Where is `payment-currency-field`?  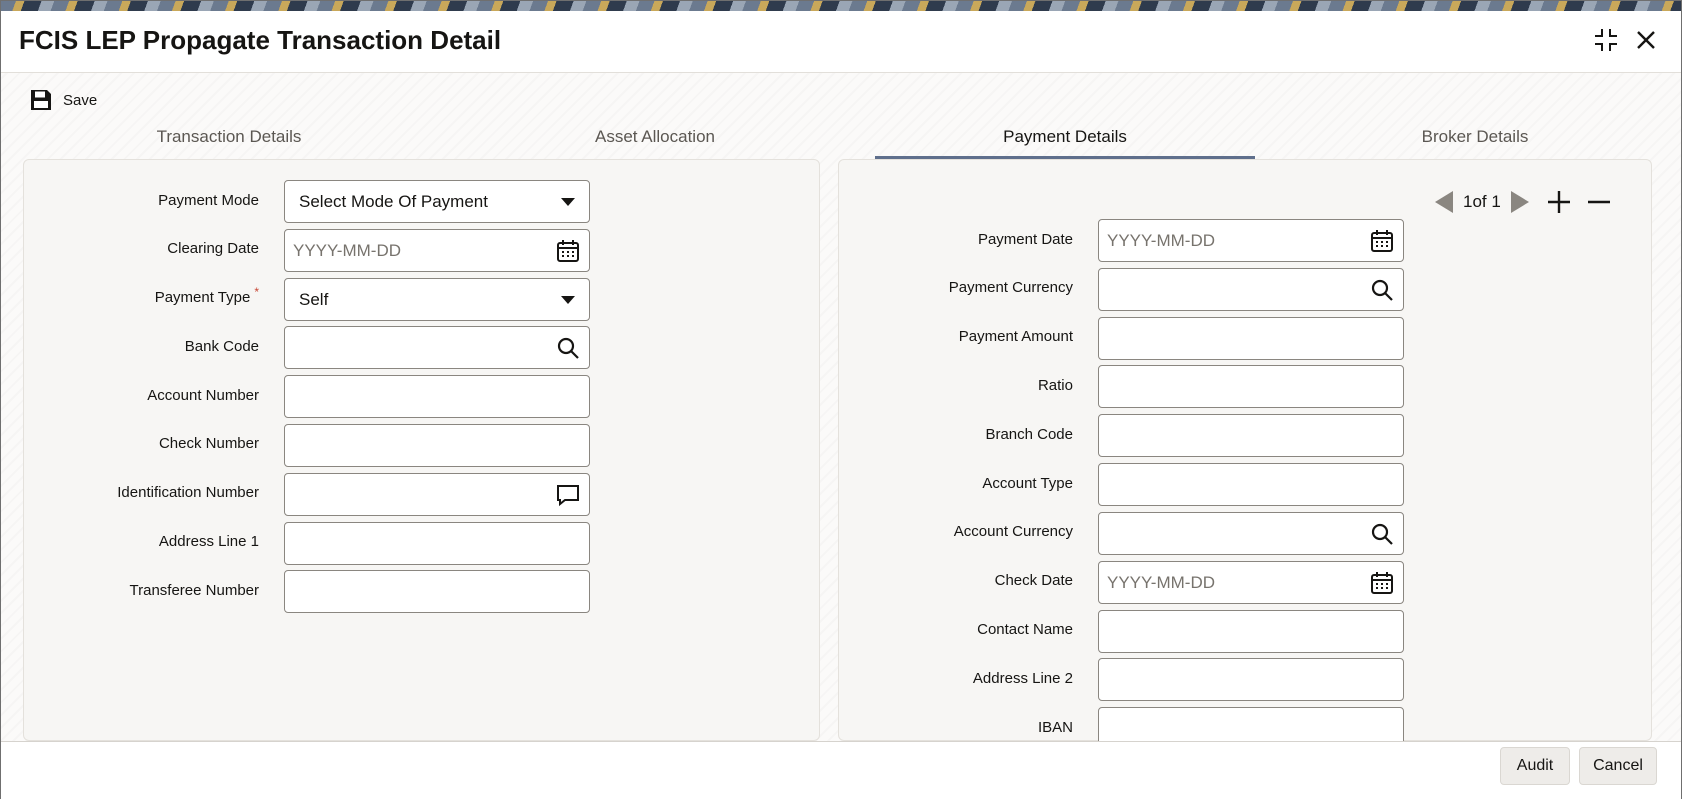 payment-currency-field is located at coordinates (1251, 289).